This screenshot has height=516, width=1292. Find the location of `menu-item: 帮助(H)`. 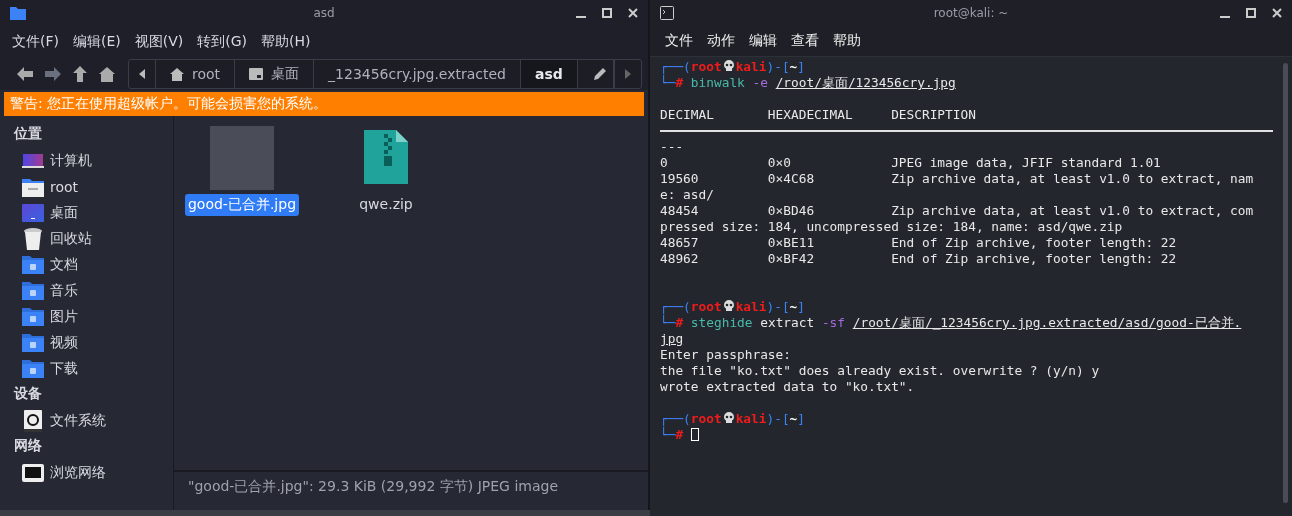

menu-item: 帮助(H) is located at coordinates (286, 42).